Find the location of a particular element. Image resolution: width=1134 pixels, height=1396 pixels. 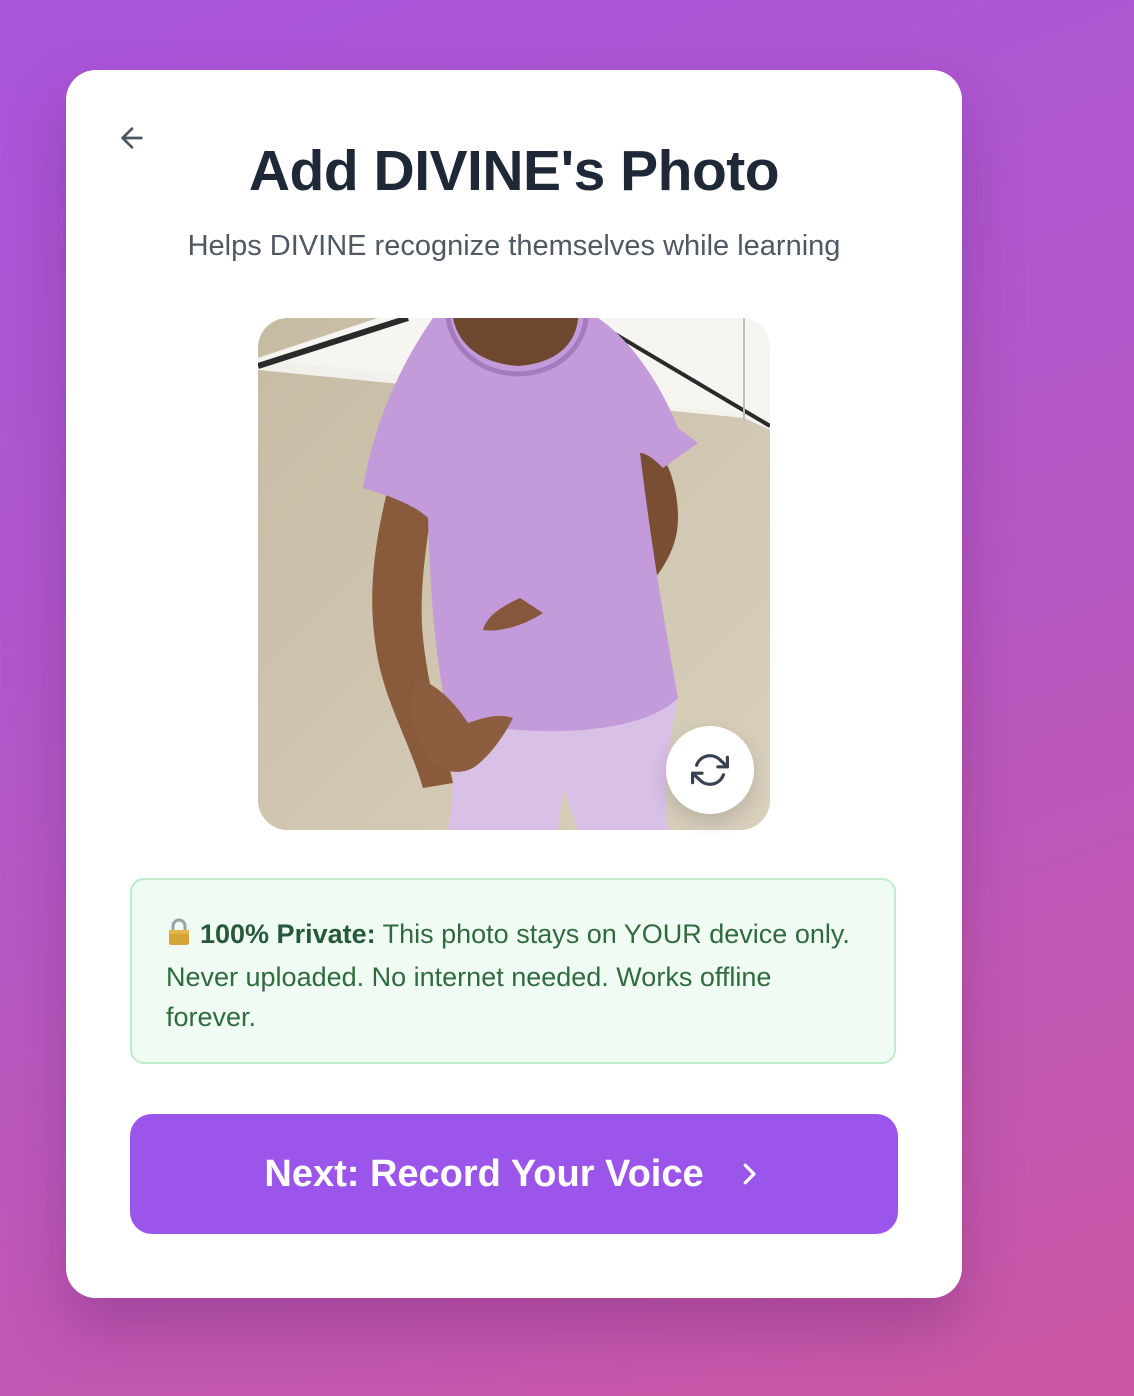

refresh-icon is located at coordinates (710, 770).